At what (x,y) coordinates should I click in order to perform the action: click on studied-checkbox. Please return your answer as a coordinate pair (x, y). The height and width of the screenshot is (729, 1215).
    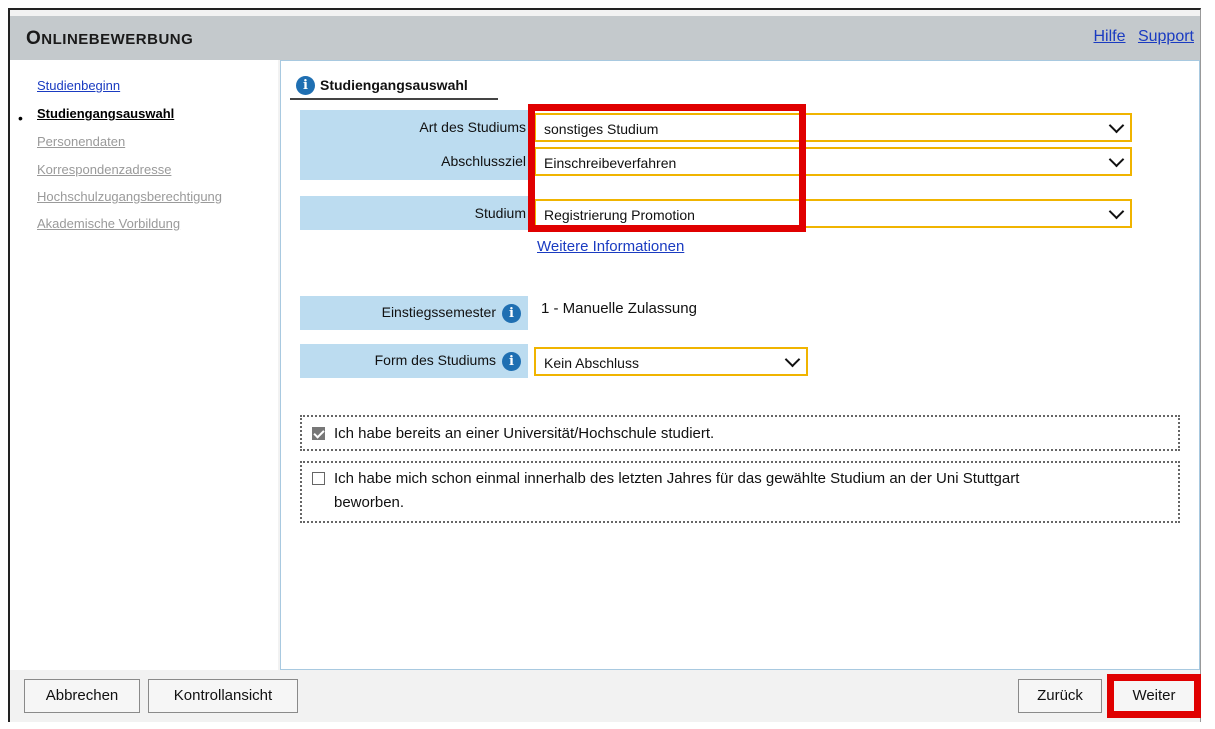
    Looking at the image, I should click on (318, 433).